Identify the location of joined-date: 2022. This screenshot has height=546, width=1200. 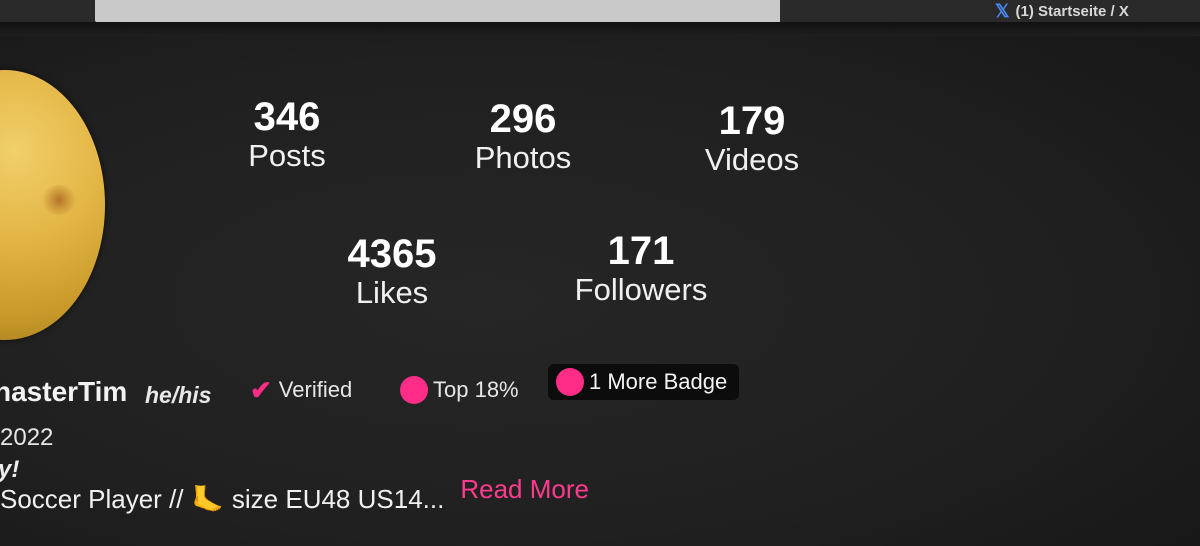
(26, 438).